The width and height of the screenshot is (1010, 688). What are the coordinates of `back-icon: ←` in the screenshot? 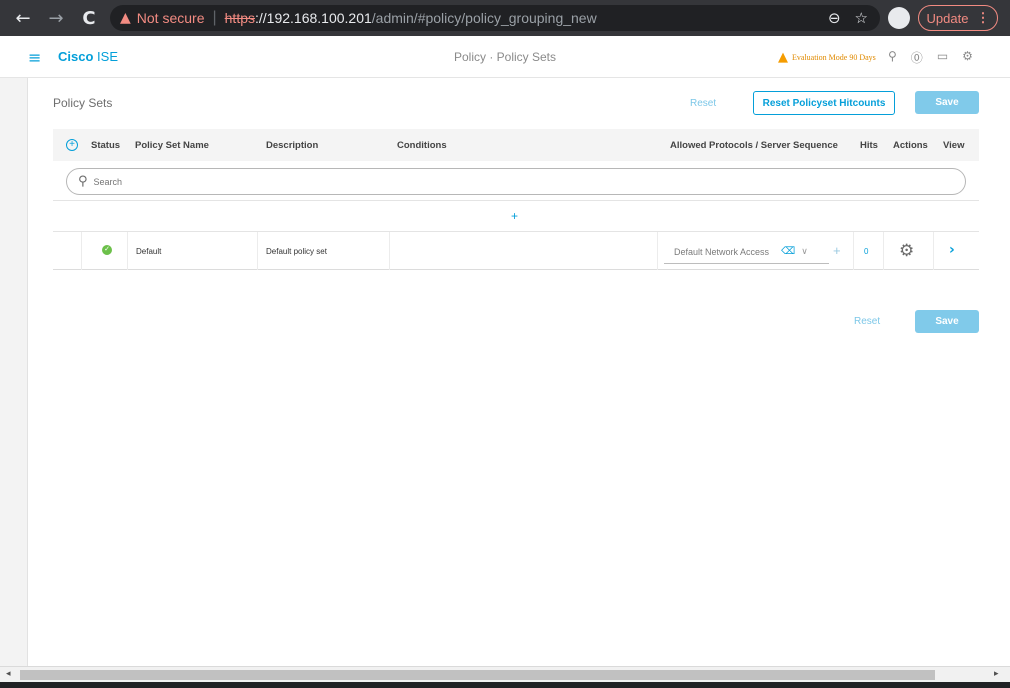 It's located at (23, 18).